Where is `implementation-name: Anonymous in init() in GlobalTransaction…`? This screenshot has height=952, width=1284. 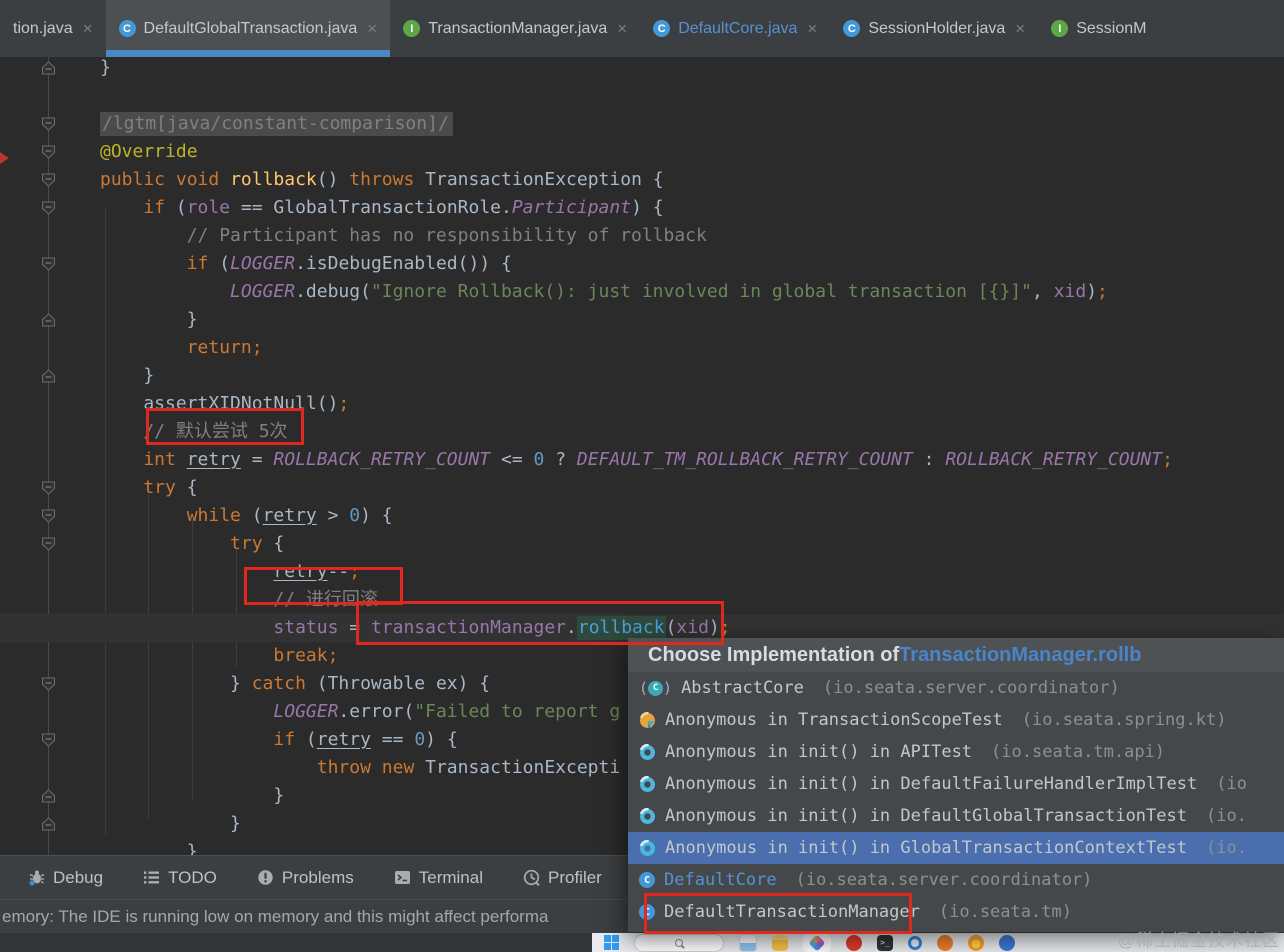
implementation-name: Anonymous in init() in GlobalTransaction… is located at coordinates (926, 848).